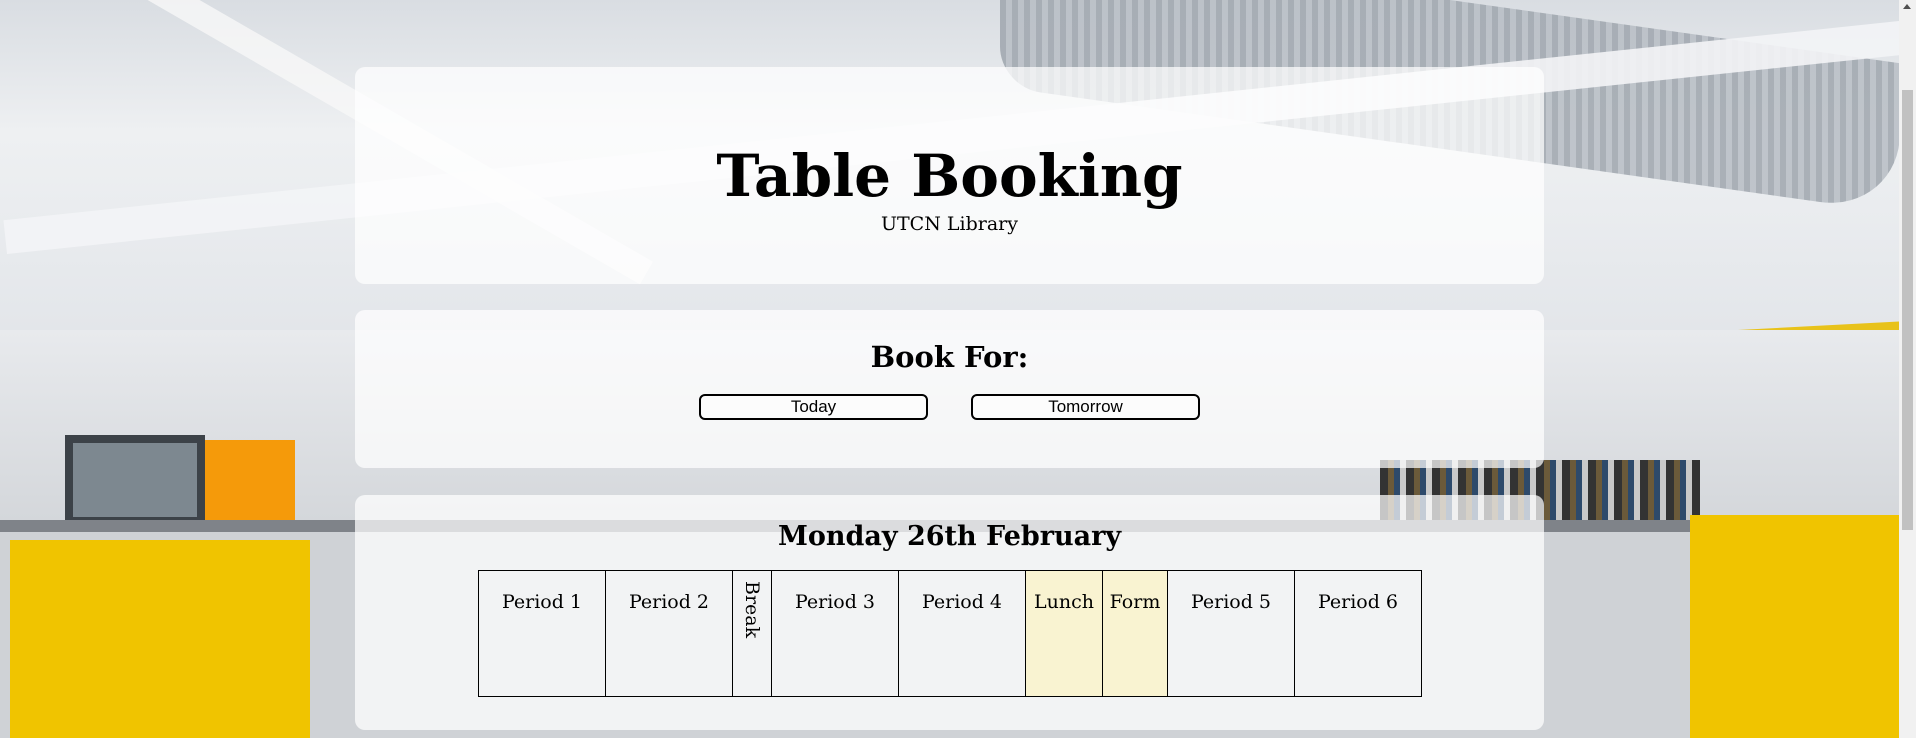 This screenshot has height=738, width=1916. Describe the element at coordinates (1907, 6) in the screenshot. I see `scroll-up-arrow-icon` at that location.